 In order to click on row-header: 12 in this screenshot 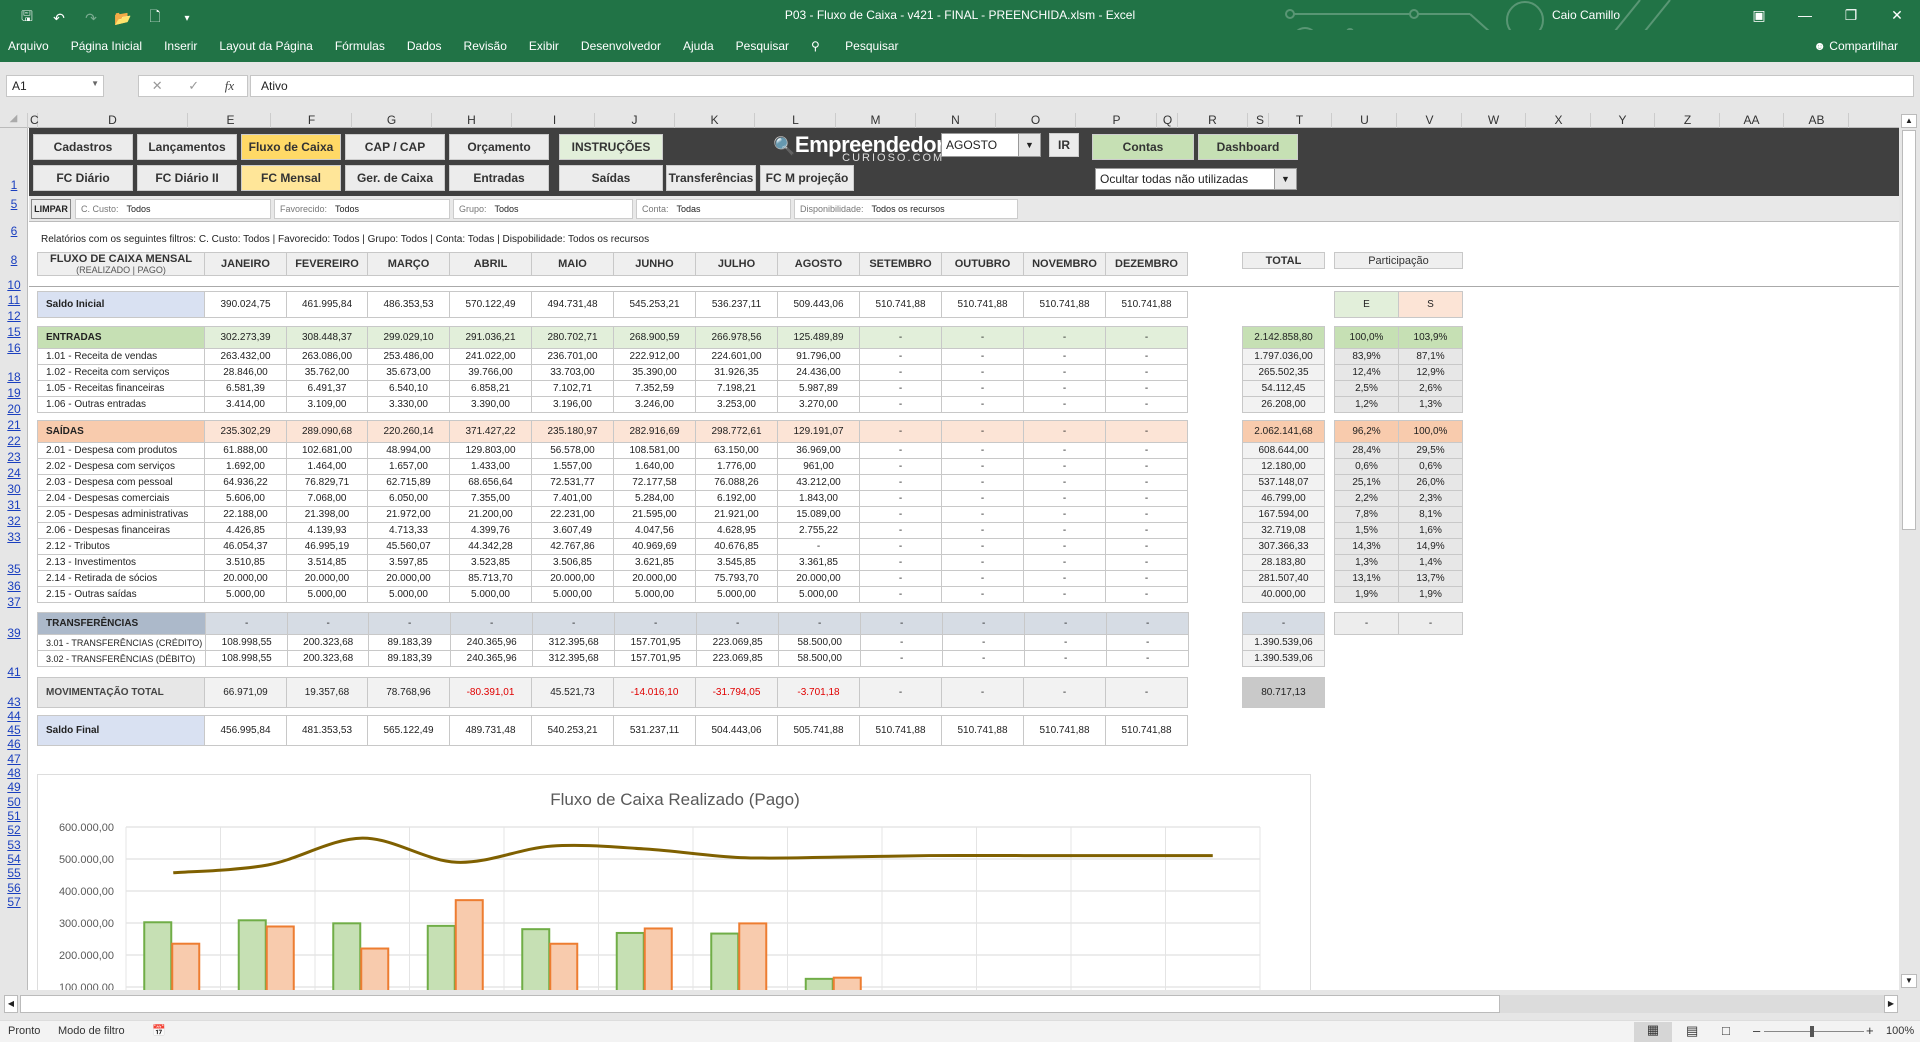, I will do `click(14, 316)`.